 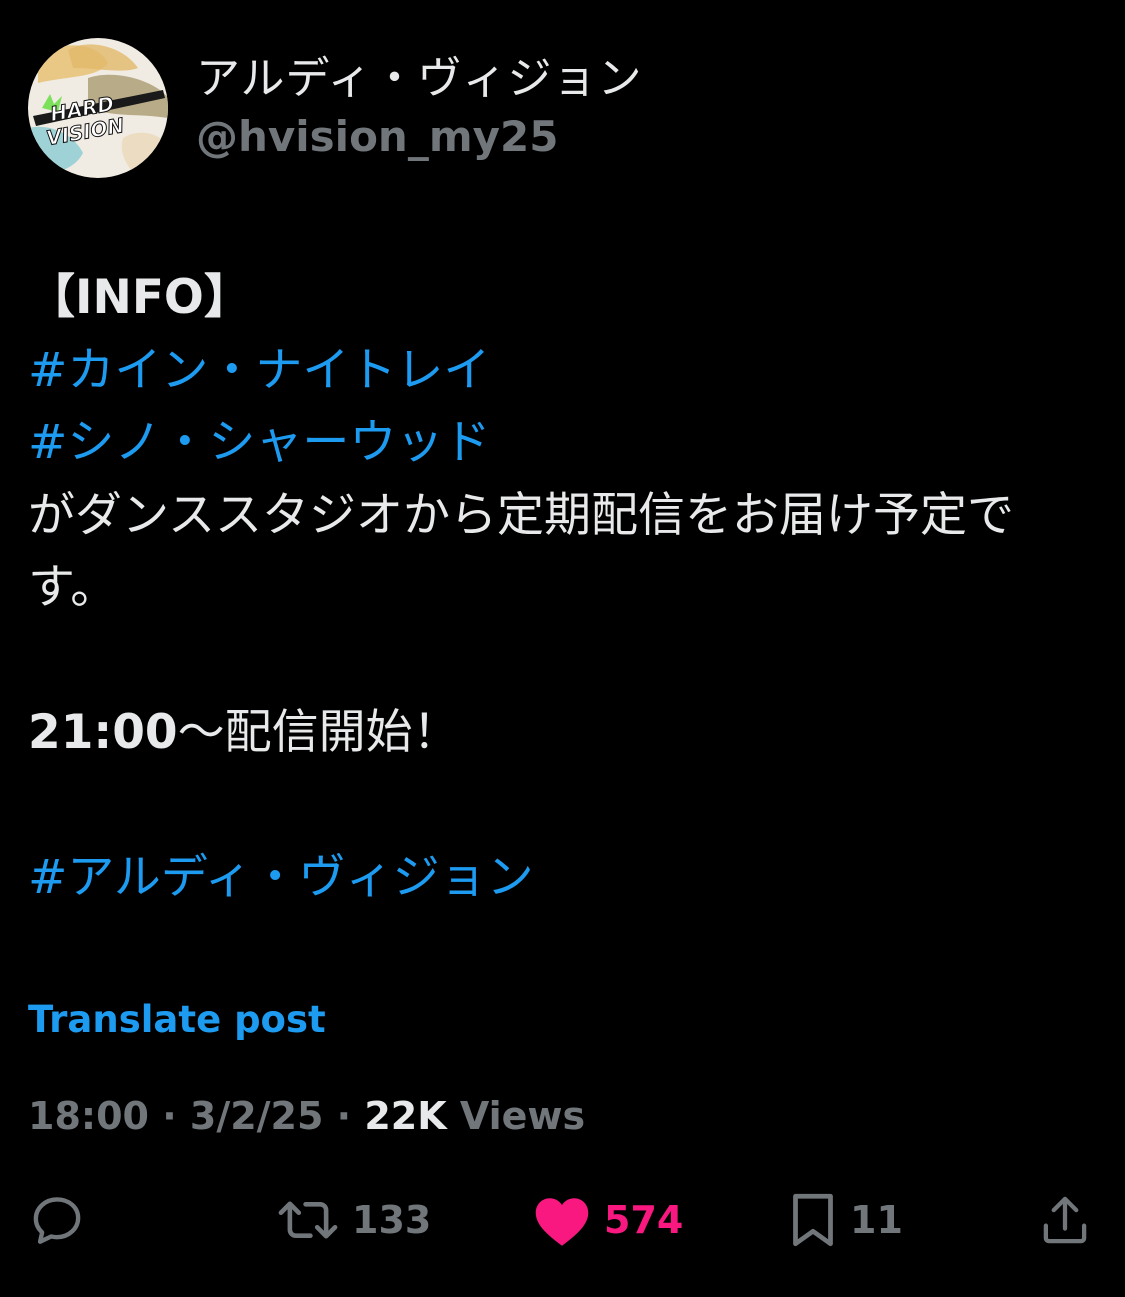 I want to click on post-line-start-time: 21:00〜配信開始！, so click(x=244, y=732).